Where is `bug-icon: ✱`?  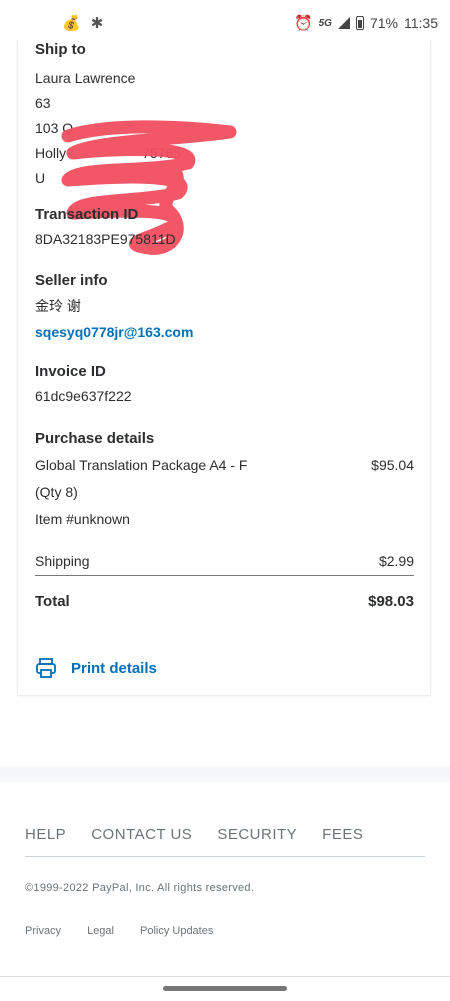
bug-icon: ✱ is located at coordinates (97, 23).